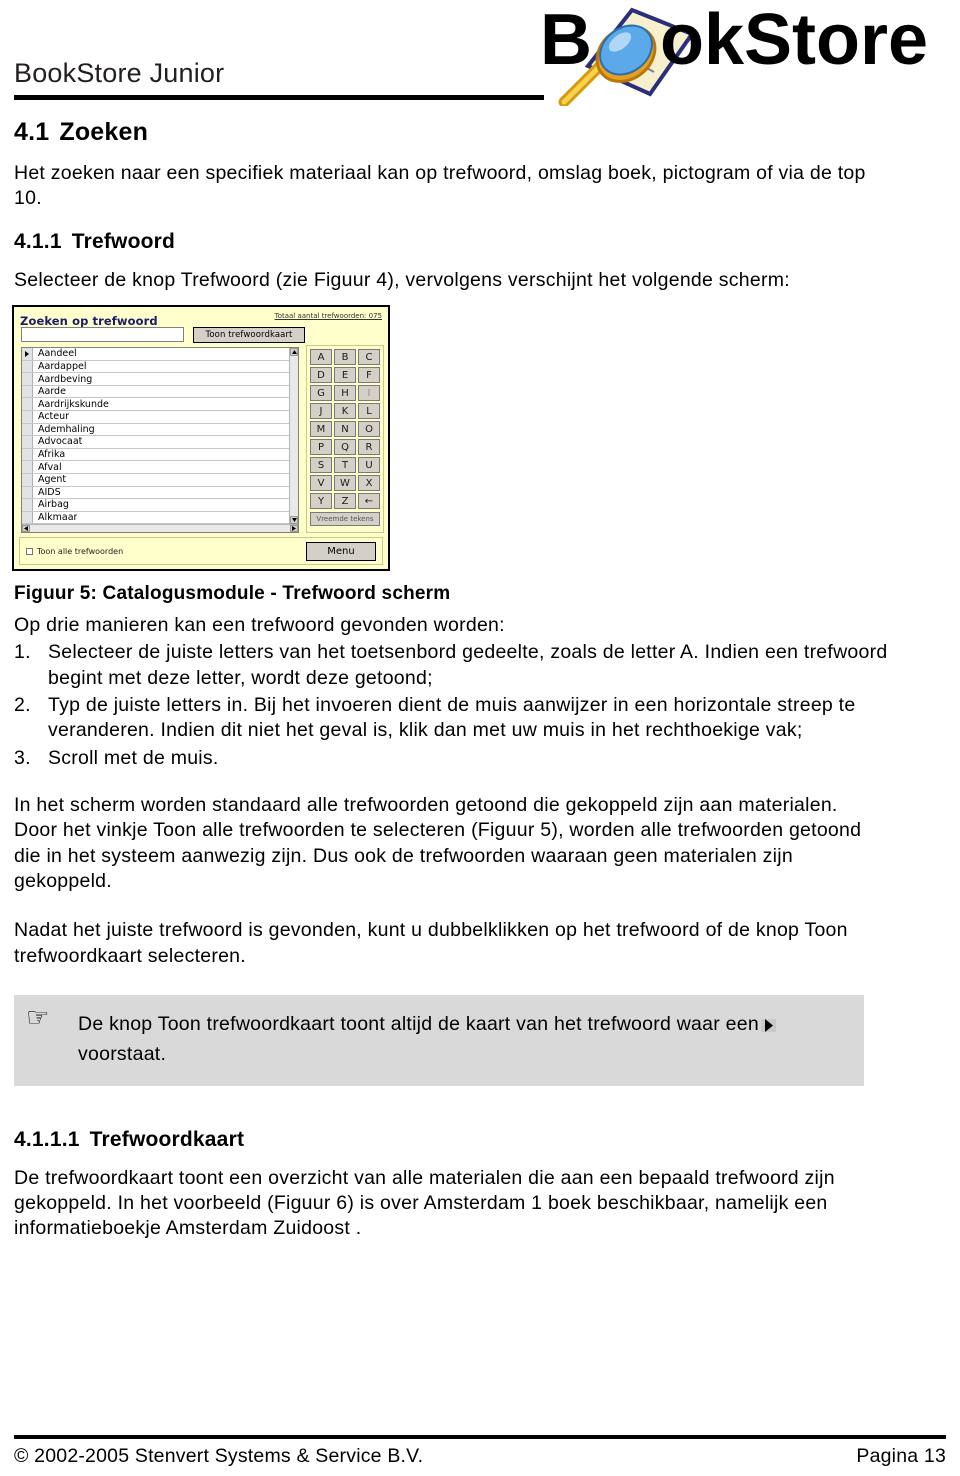  What do you see at coordinates (321, 447) in the screenshot?
I see `keypad-key-p: P` at bounding box center [321, 447].